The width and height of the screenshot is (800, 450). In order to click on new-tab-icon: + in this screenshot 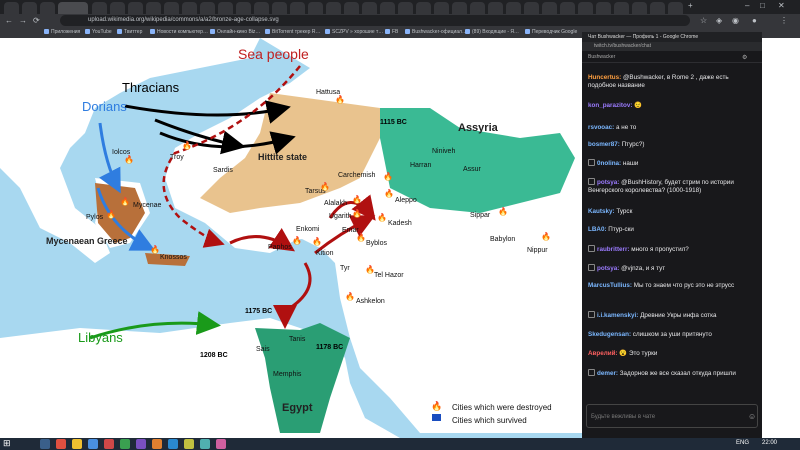, I will do `click(690, 5)`.